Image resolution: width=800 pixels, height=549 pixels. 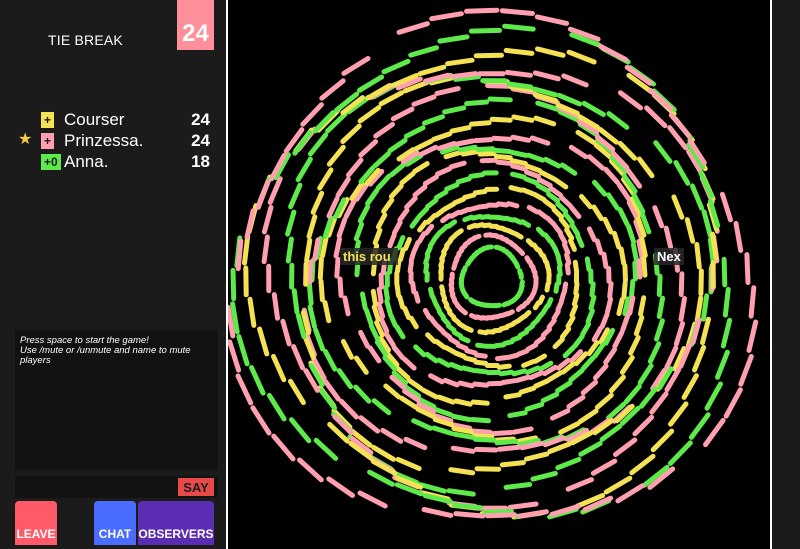 What do you see at coordinates (115, 523) in the screenshot?
I see `chat-button: CHAT` at bounding box center [115, 523].